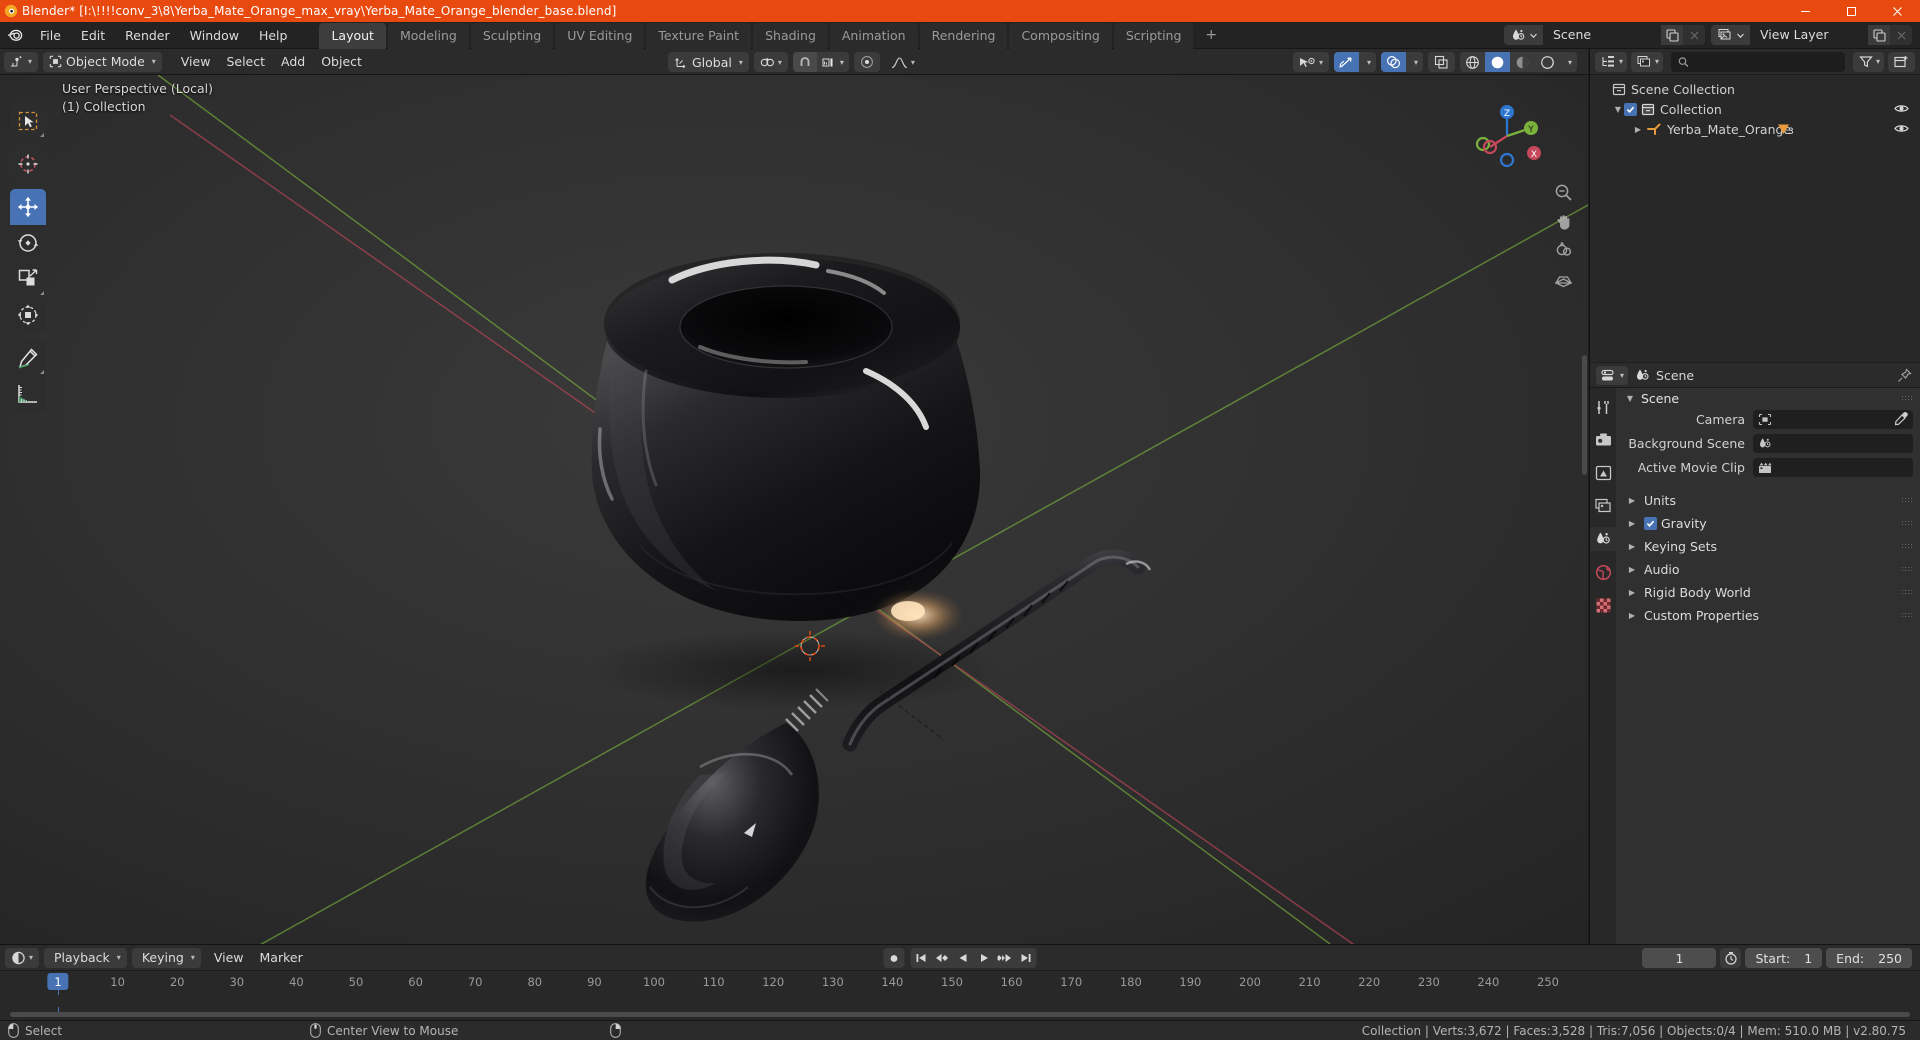 This screenshot has height=1040, width=1920. What do you see at coordinates (166, 957) in the screenshot?
I see `timeline-keying-menu: Keying ▾` at bounding box center [166, 957].